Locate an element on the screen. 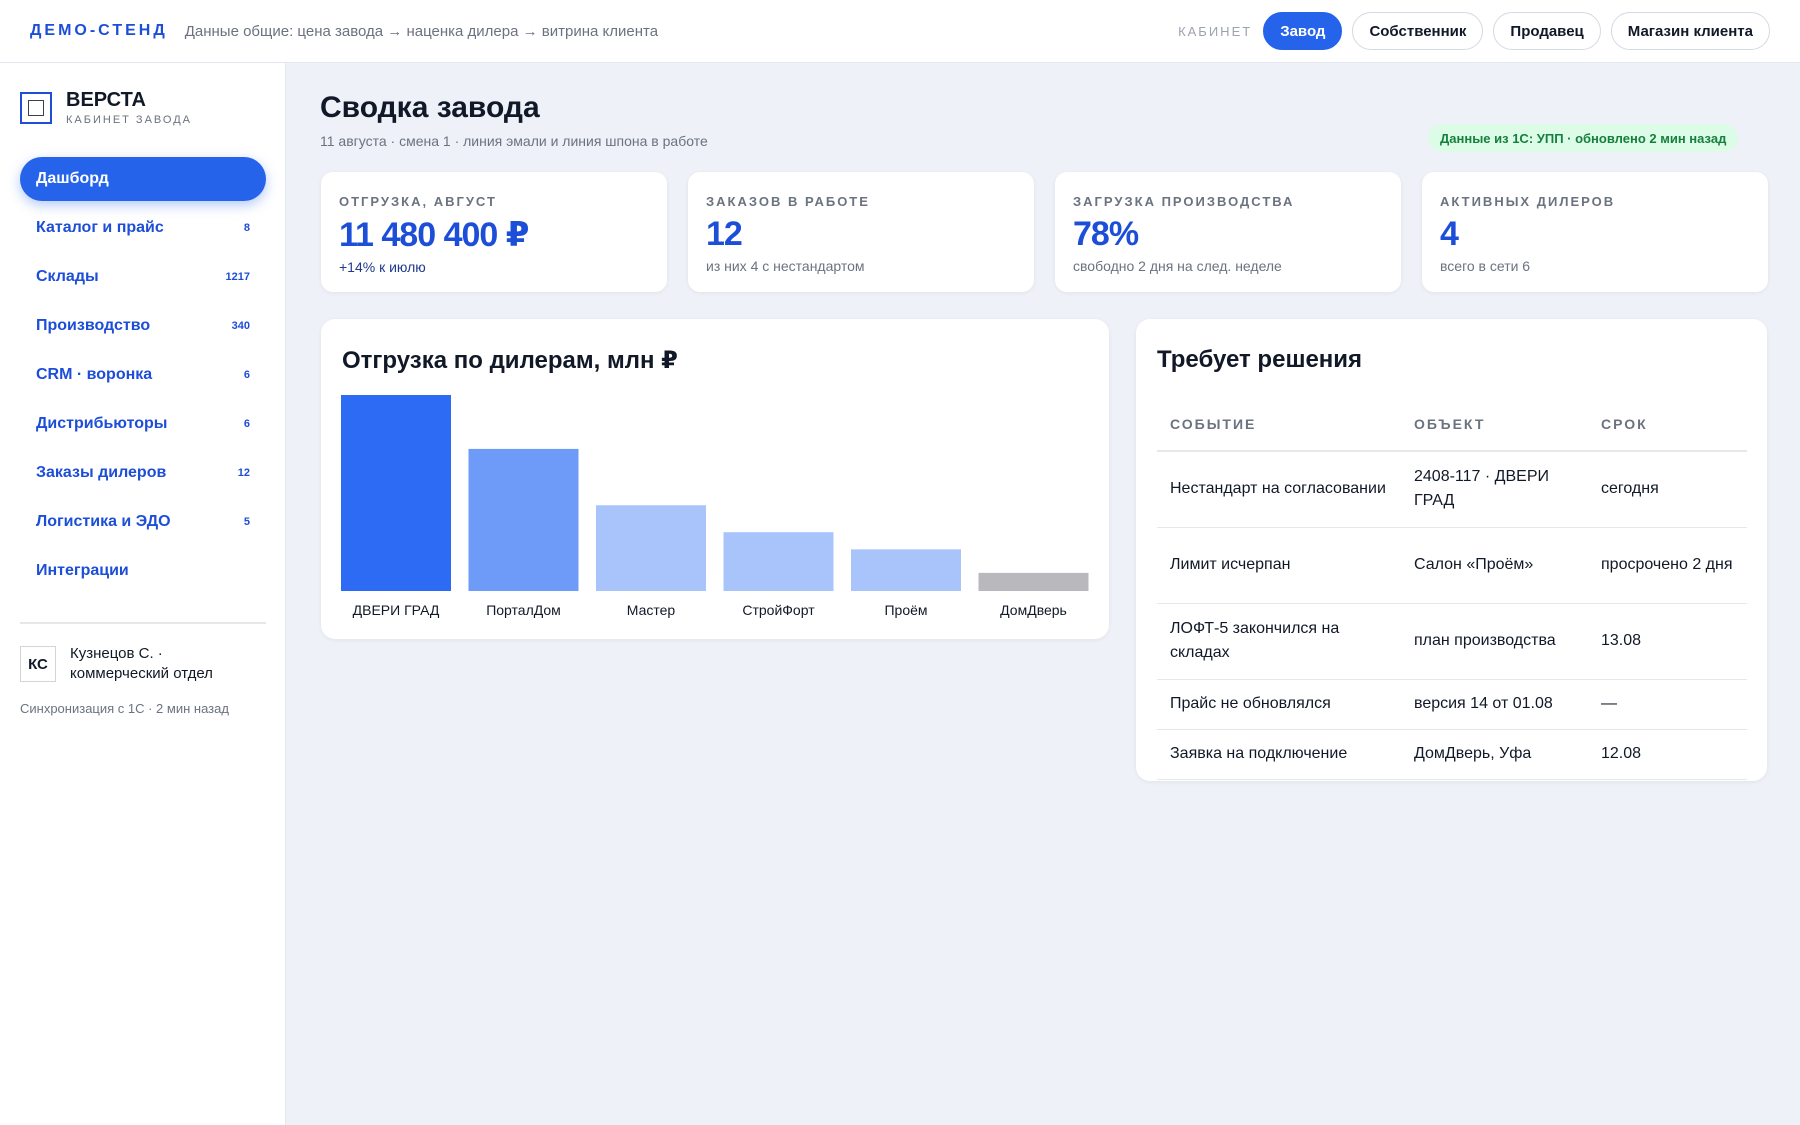  event-cell: Лимит исчерпан is located at coordinates (1279, 565).